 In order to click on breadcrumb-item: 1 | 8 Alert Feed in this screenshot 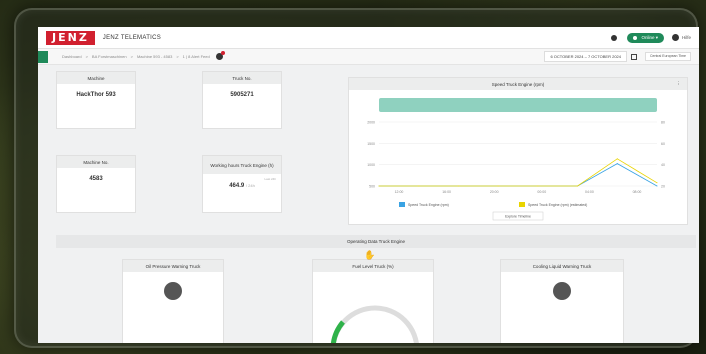, I will do `click(196, 56)`.